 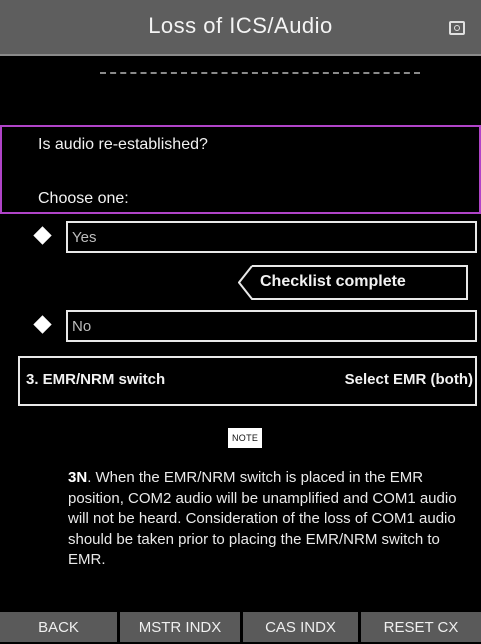 I want to click on title-bar: Loss of ICS/Audio, so click(x=240, y=28).